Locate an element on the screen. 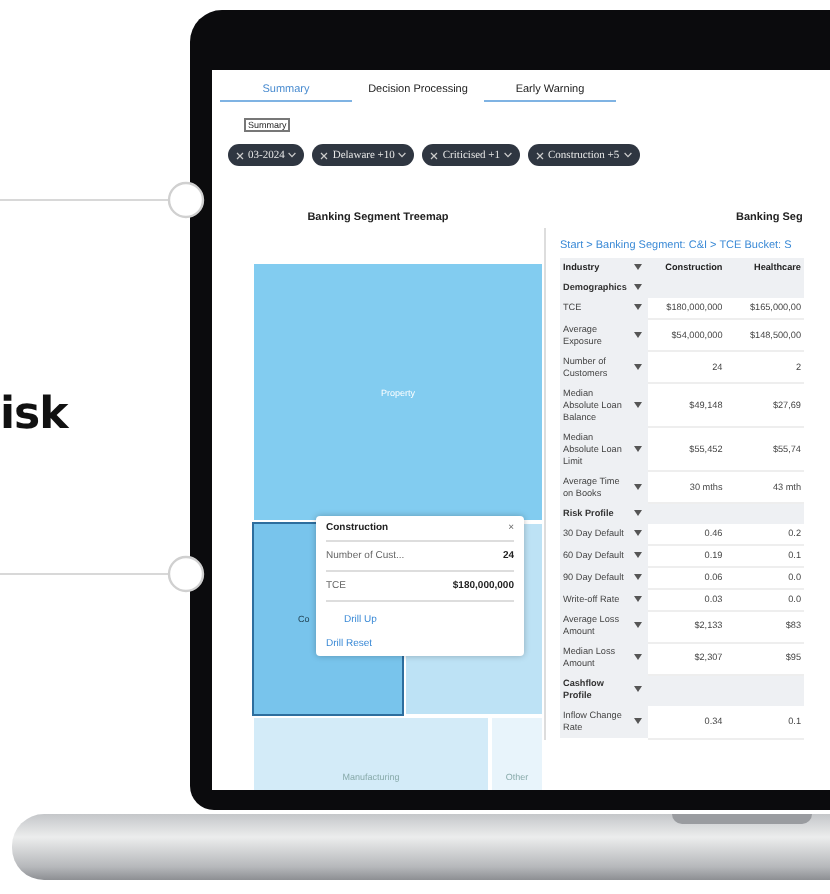 This screenshot has width=830, height=894. heading-text: isk is located at coordinates (35, 417).